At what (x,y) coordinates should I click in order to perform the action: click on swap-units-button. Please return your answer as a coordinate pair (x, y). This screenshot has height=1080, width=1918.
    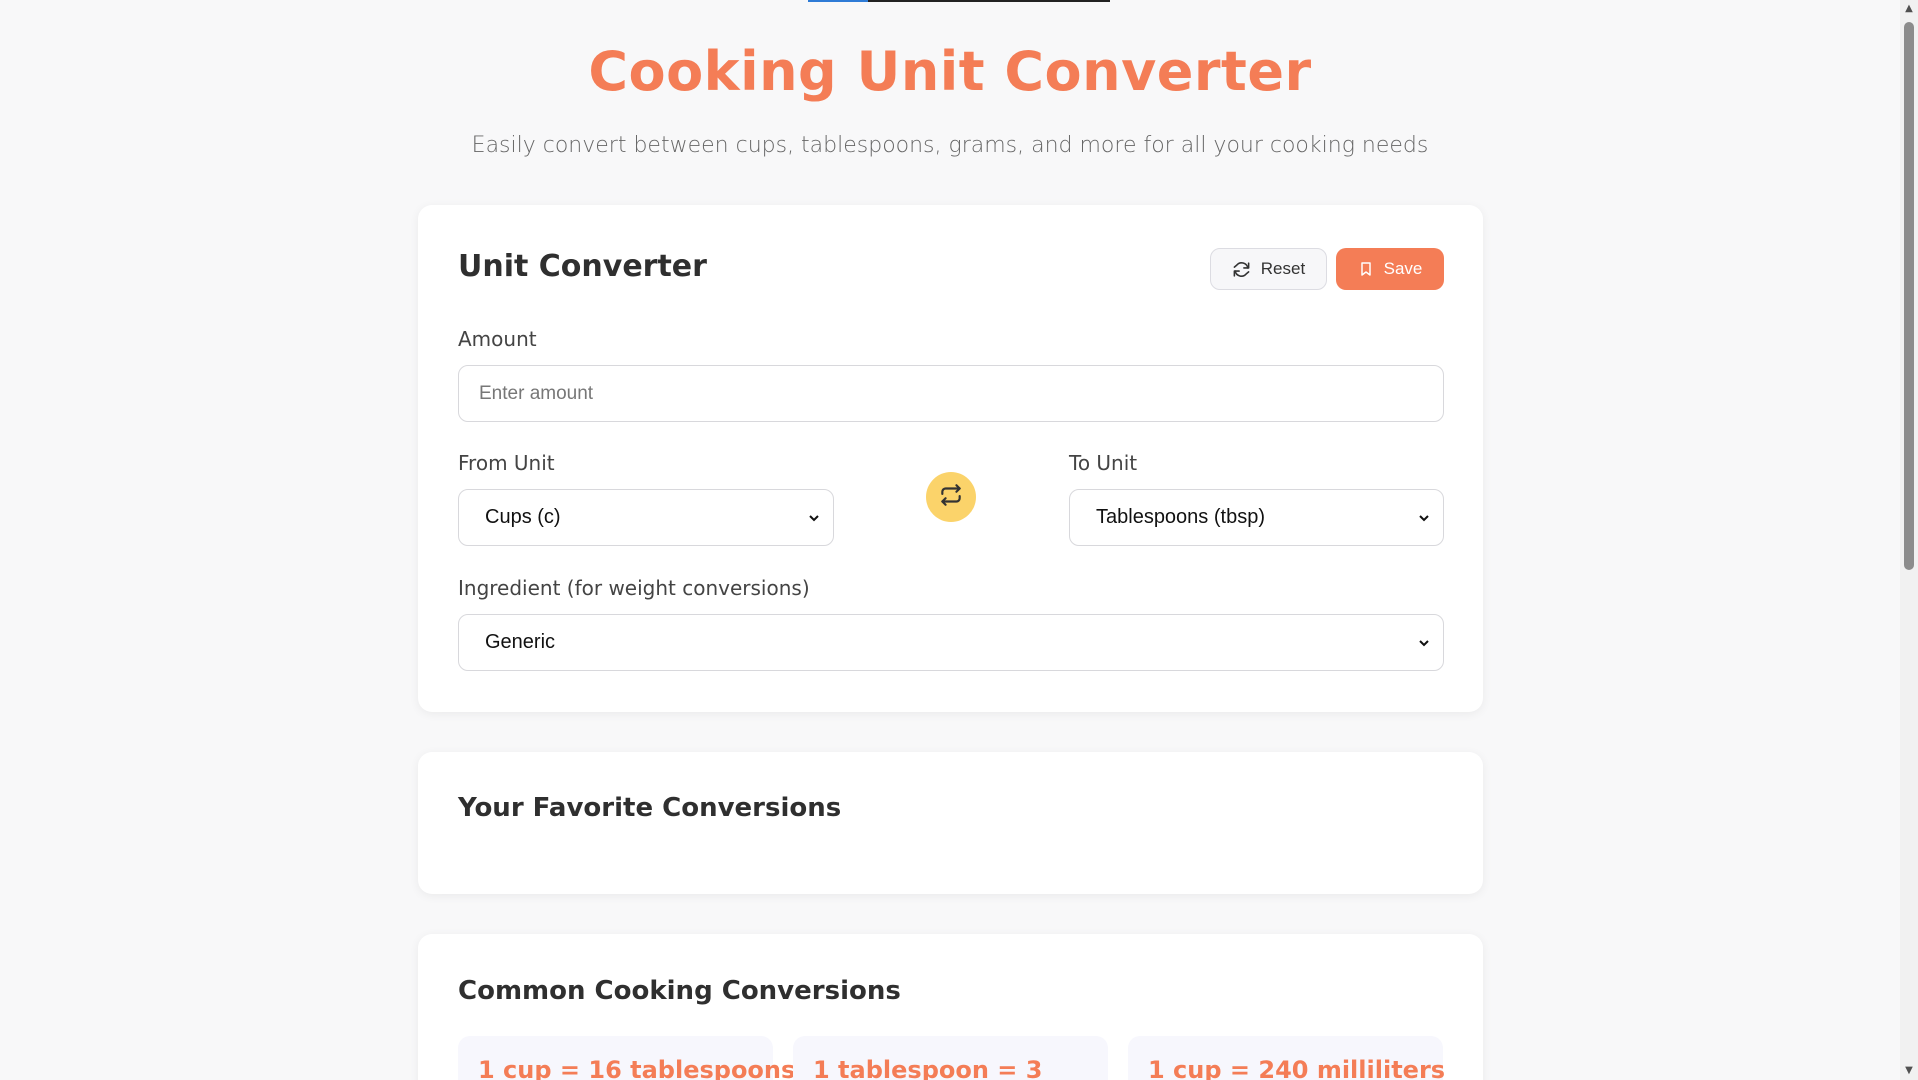
    Looking at the image, I should click on (951, 497).